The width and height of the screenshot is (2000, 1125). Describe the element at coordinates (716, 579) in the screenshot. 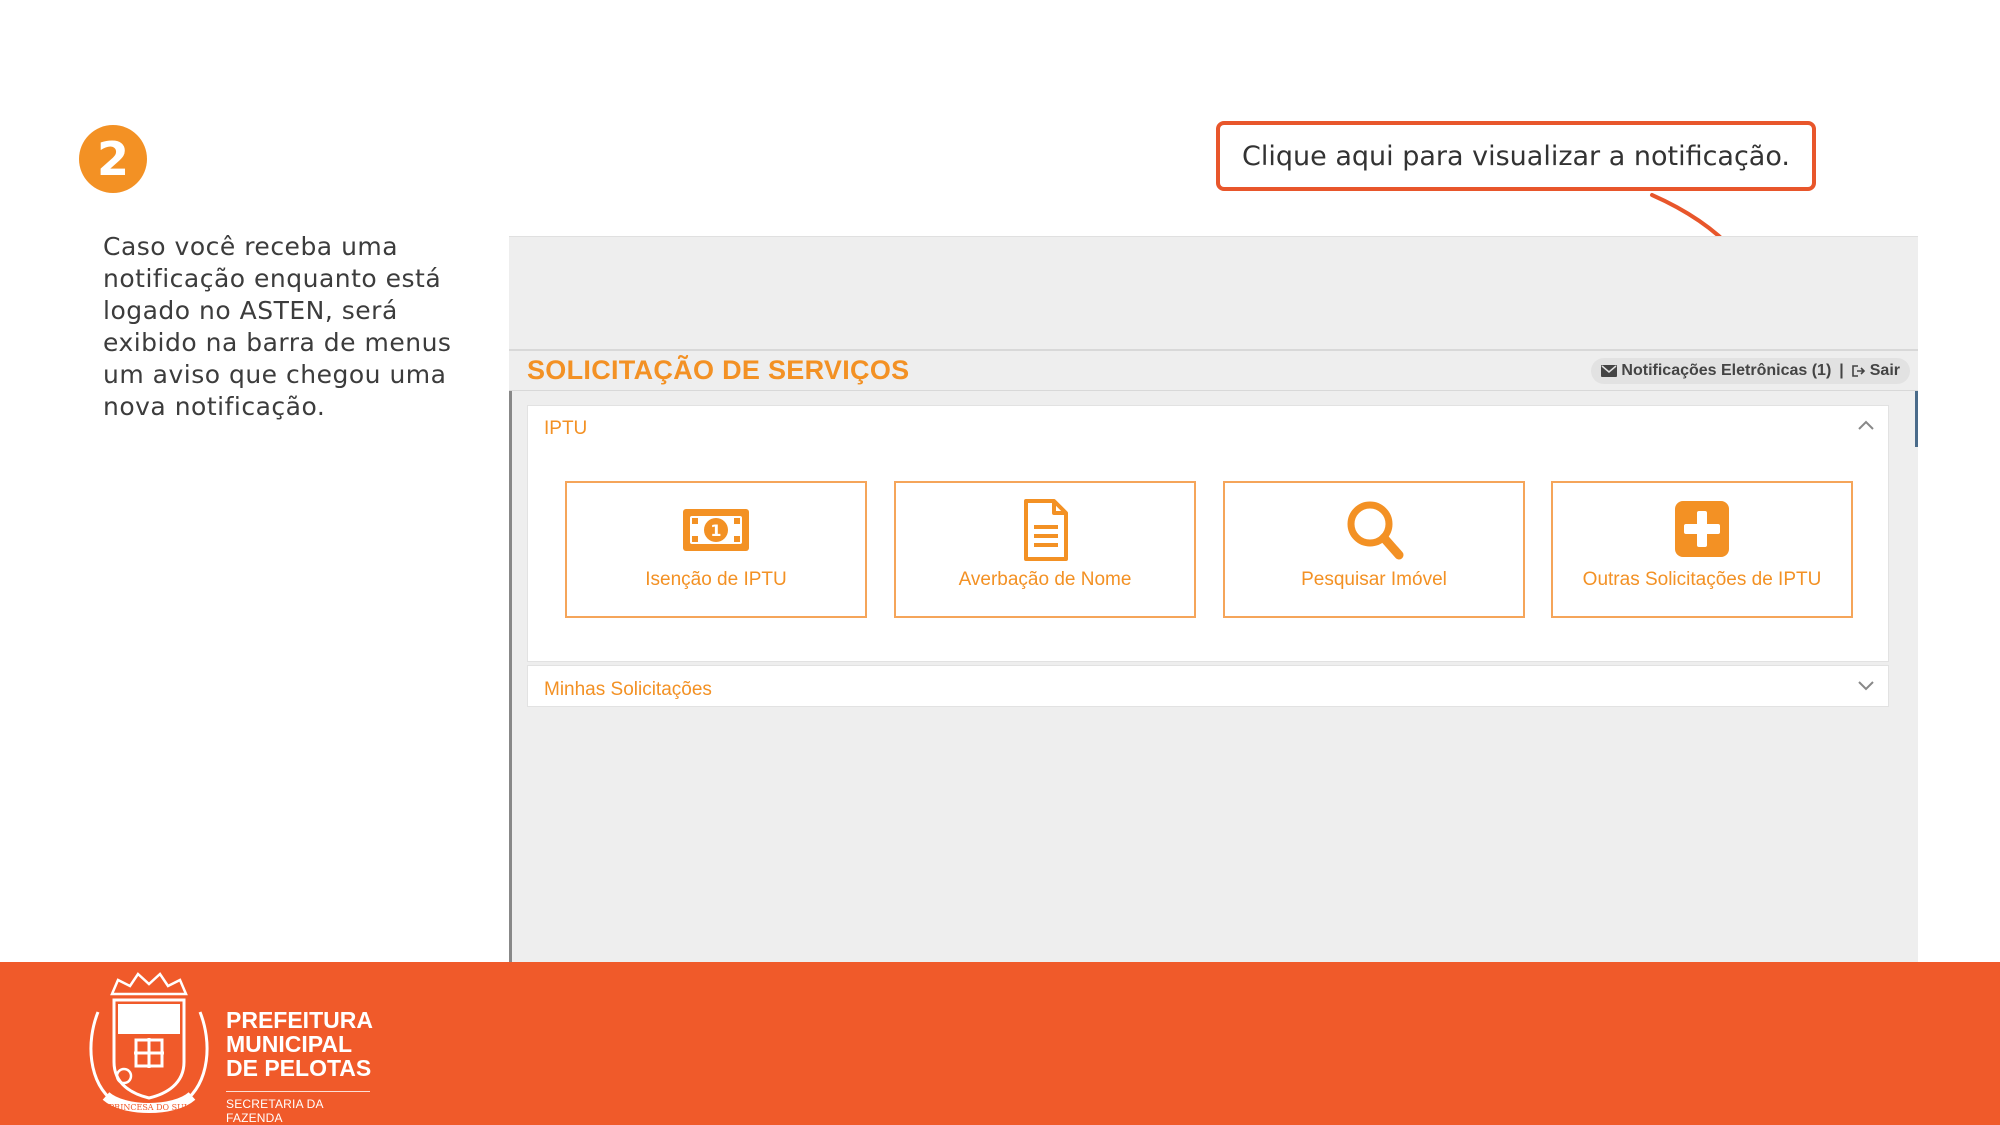

I see `tile-label: Isenção de IPTU` at that location.